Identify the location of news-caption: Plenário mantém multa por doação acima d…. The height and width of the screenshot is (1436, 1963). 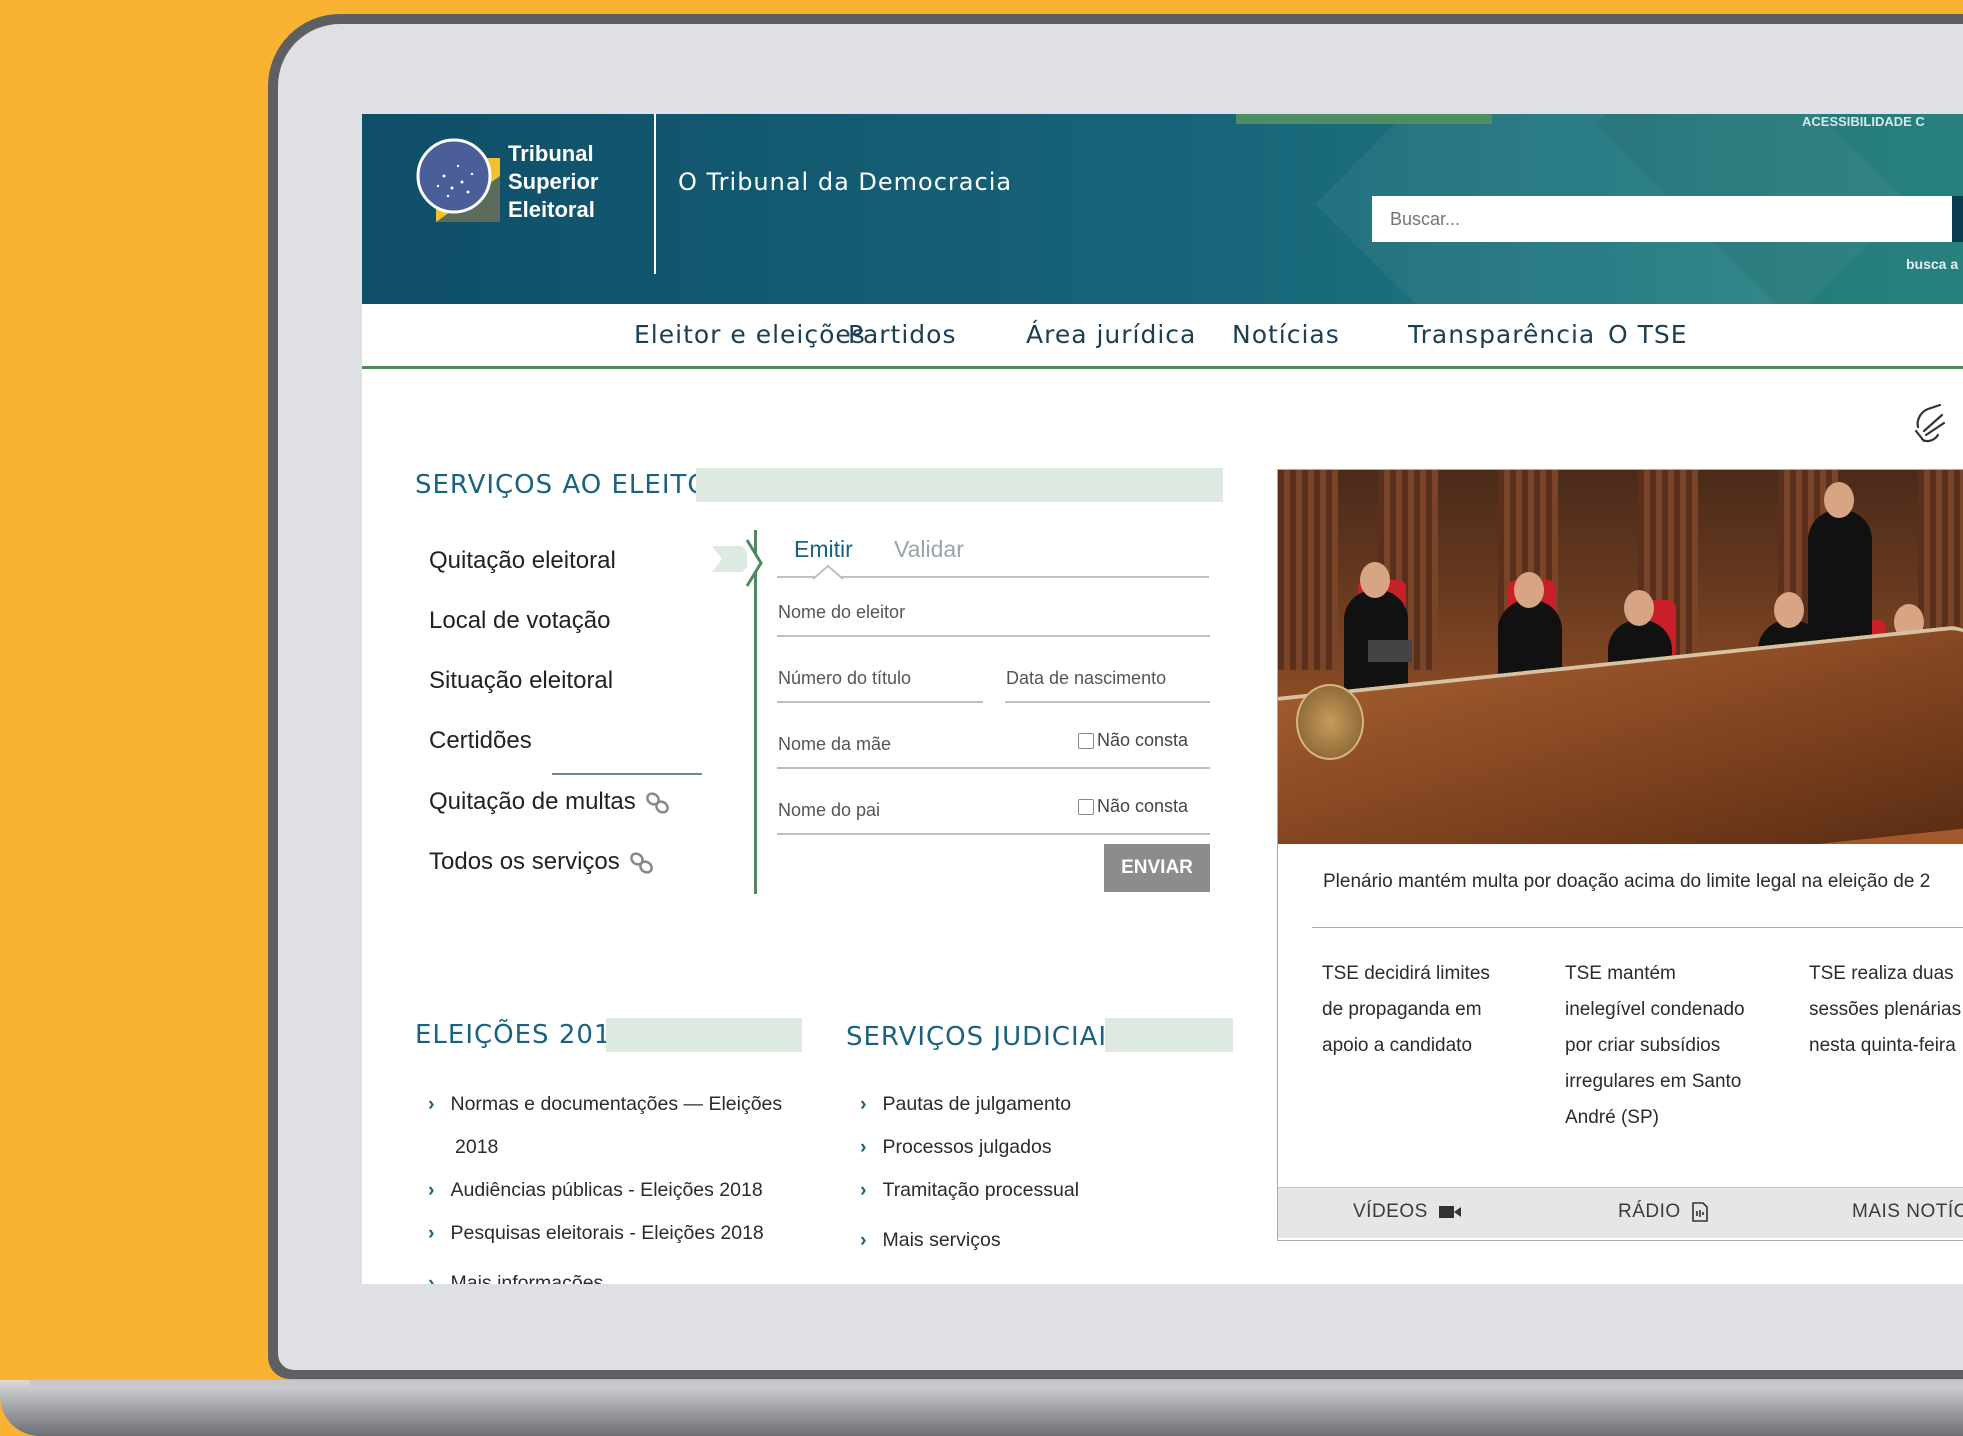
(1626, 882).